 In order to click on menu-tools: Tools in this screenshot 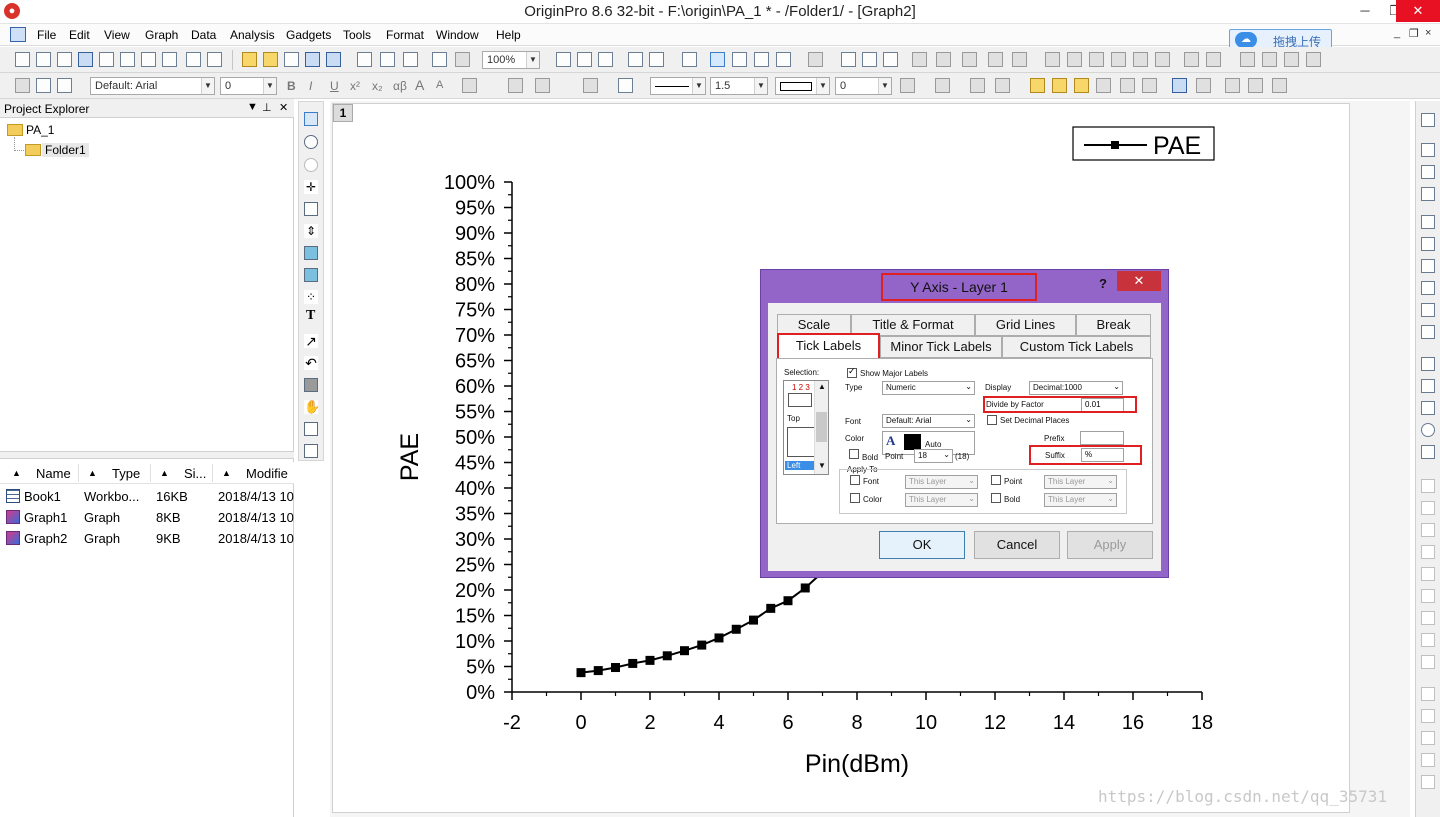, I will do `click(357, 35)`.